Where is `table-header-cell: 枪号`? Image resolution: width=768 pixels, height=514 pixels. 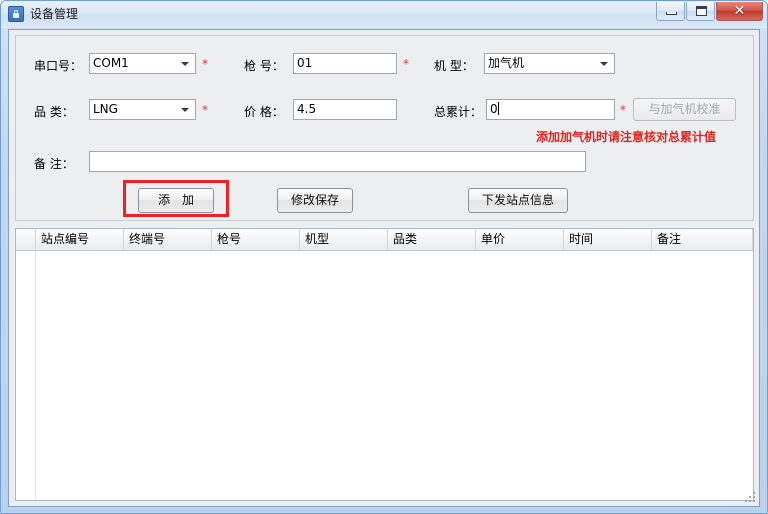
table-header-cell: 枪号 is located at coordinates (256, 239).